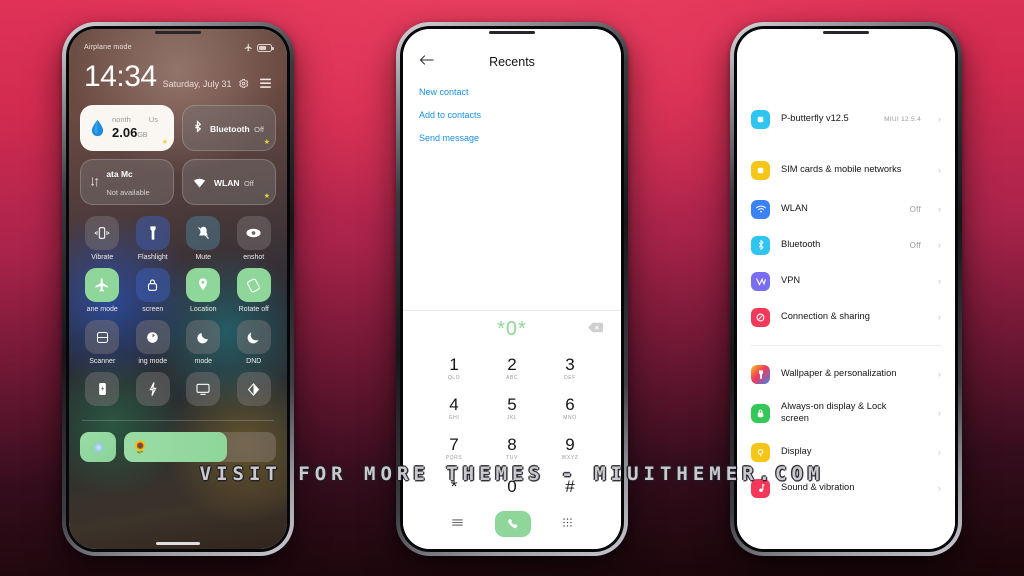  I want to click on brightness-toggle, so click(98, 447).